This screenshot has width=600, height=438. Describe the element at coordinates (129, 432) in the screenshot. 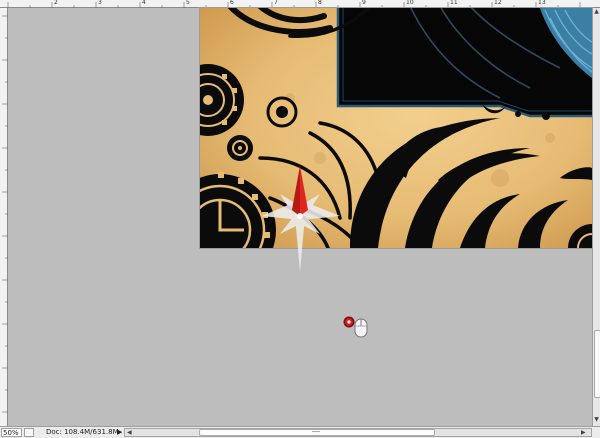

I see `scroll-left-arrow: ◀` at that location.